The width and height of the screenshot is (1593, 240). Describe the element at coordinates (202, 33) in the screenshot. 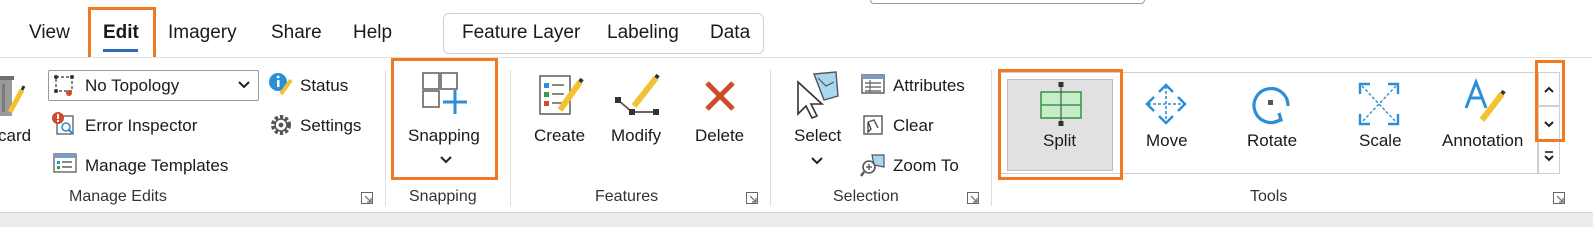

I see `tab-imagery: Imagery` at that location.